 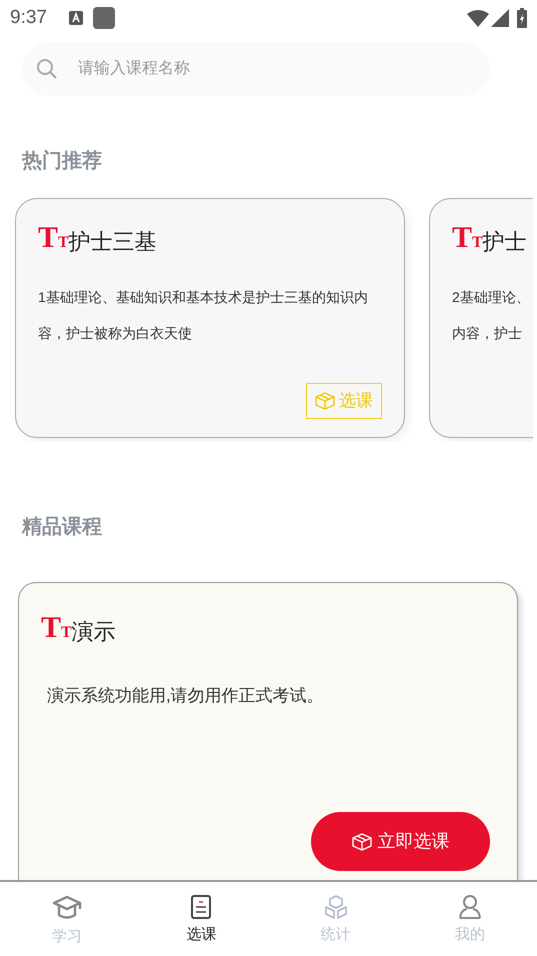 What do you see at coordinates (28, 18) in the screenshot?
I see `status-time: 9:37` at bounding box center [28, 18].